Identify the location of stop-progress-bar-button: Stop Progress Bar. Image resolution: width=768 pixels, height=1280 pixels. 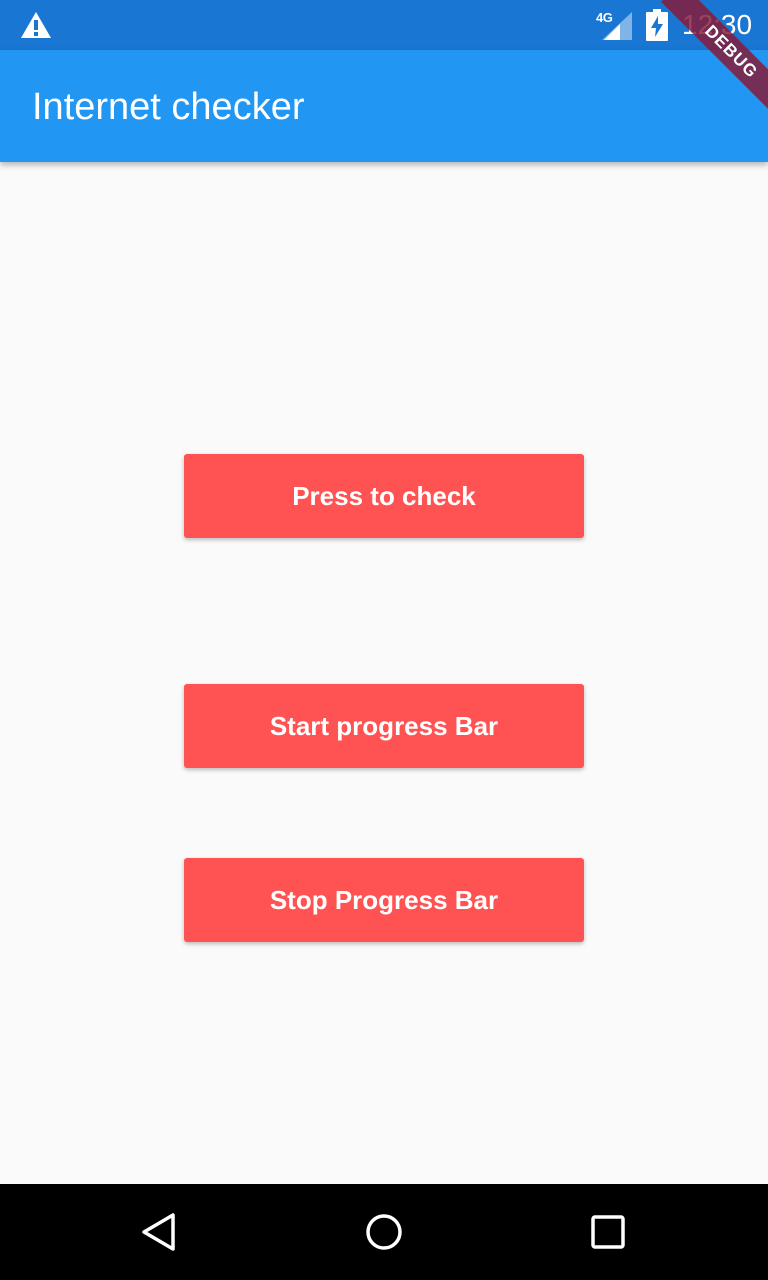
(384, 900).